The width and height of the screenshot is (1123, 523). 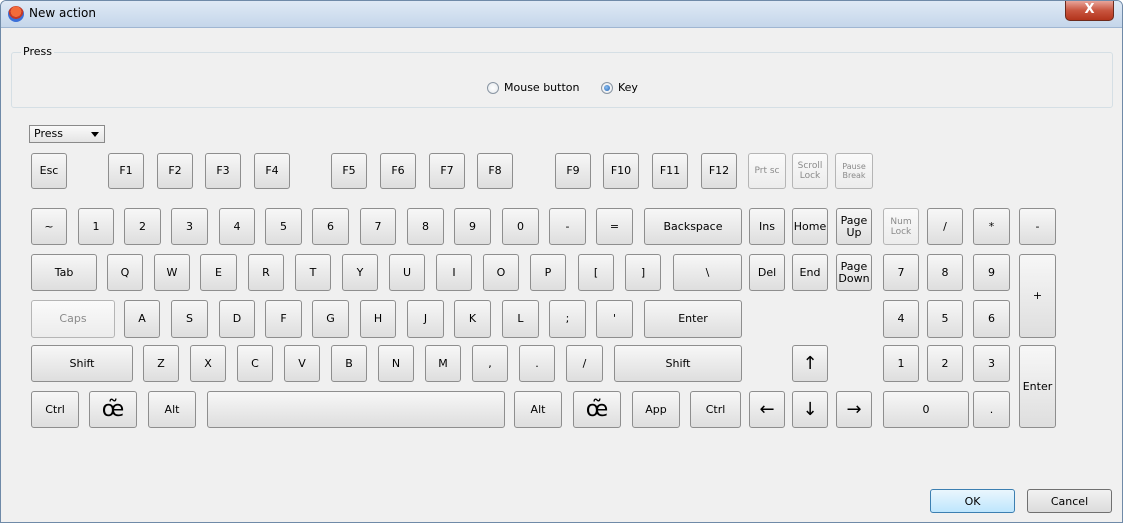 What do you see at coordinates (901, 272) in the screenshot?
I see `key-numpad-7: 7` at bounding box center [901, 272].